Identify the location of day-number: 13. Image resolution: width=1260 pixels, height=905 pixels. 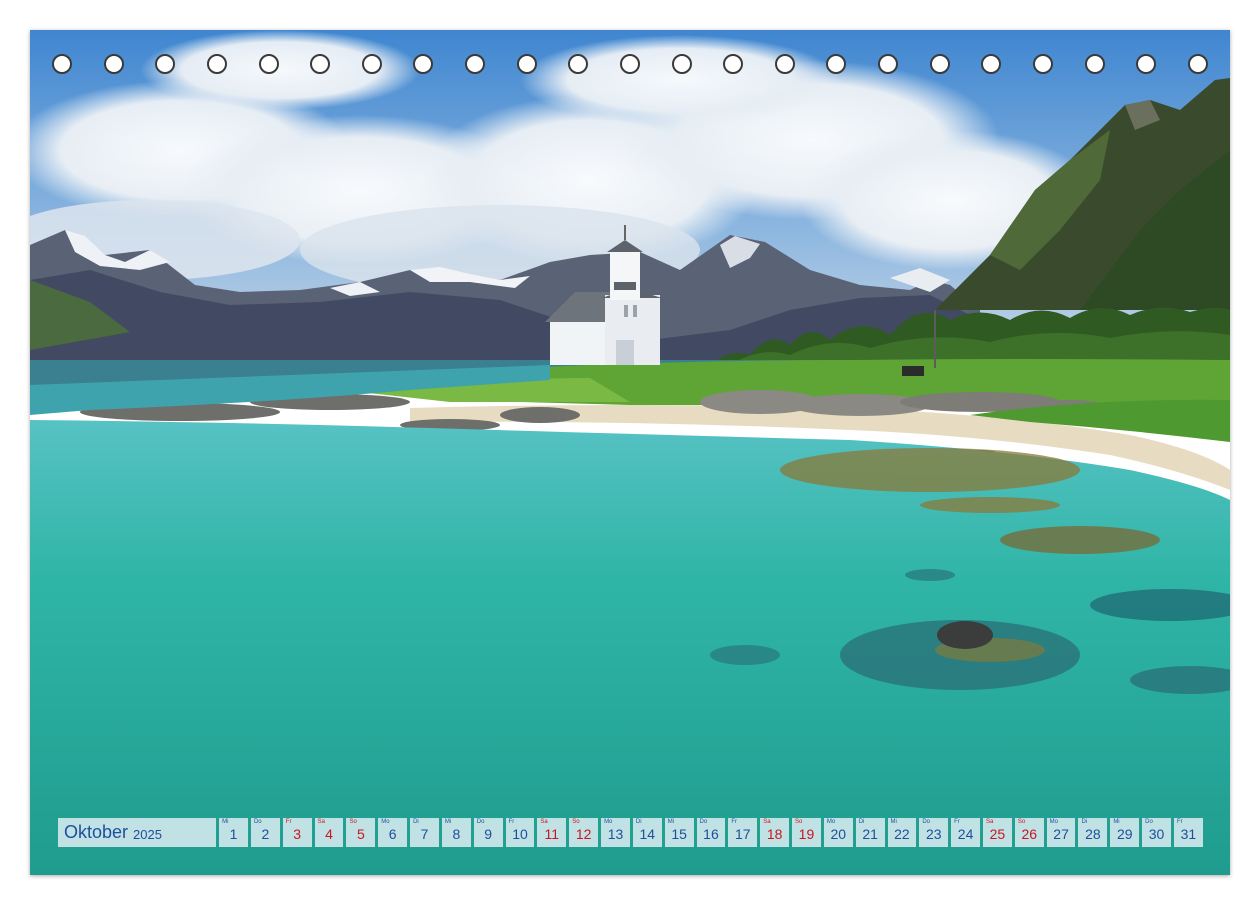
(615, 834).